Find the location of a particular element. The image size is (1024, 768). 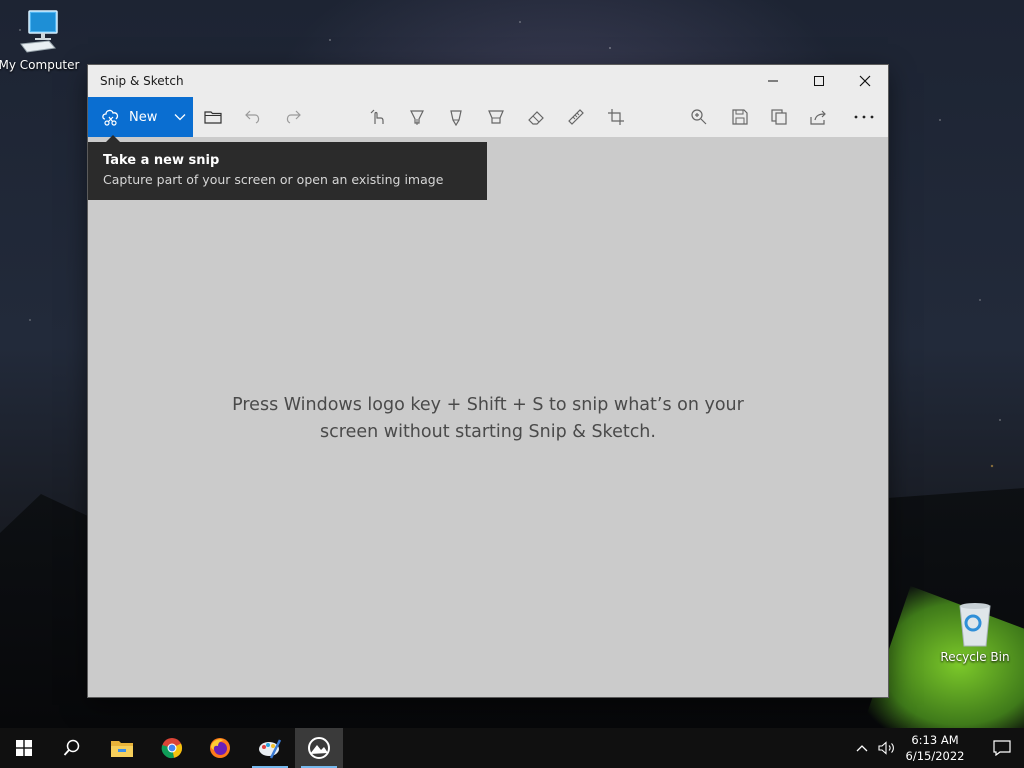

more-options-button is located at coordinates (864, 117).